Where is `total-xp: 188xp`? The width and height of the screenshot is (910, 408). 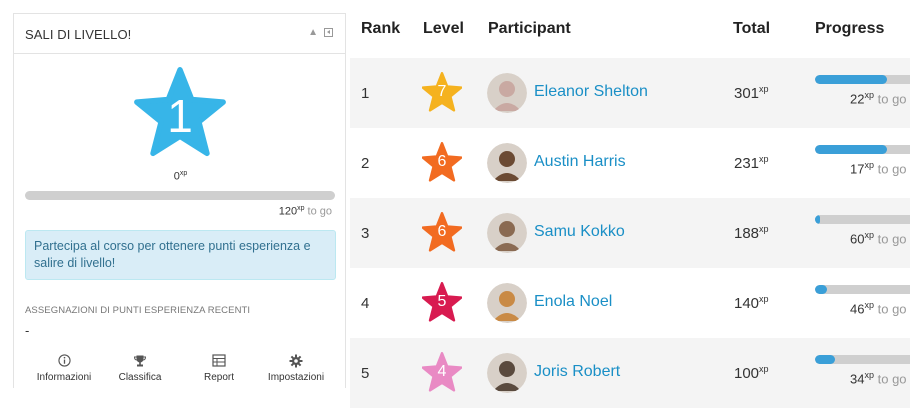 total-xp: 188xp is located at coordinates (751, 233).